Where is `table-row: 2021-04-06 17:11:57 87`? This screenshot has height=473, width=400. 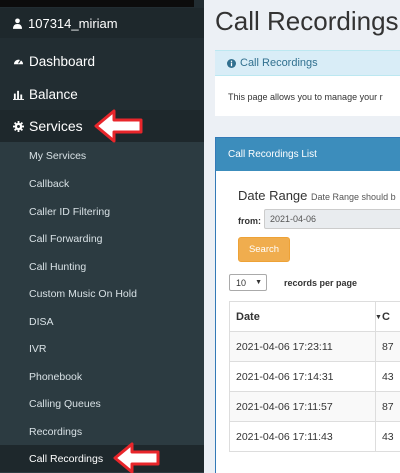
table-row: 2021-04-06 17:11:57 87 is located at coordinates (314, 406).